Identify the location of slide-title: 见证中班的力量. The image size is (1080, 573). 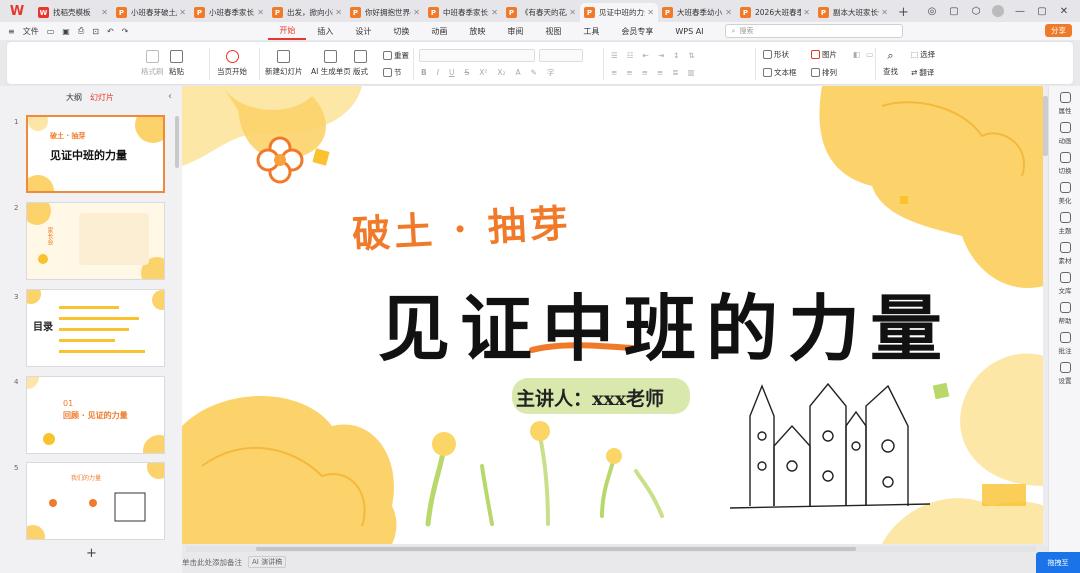
(665, 322).